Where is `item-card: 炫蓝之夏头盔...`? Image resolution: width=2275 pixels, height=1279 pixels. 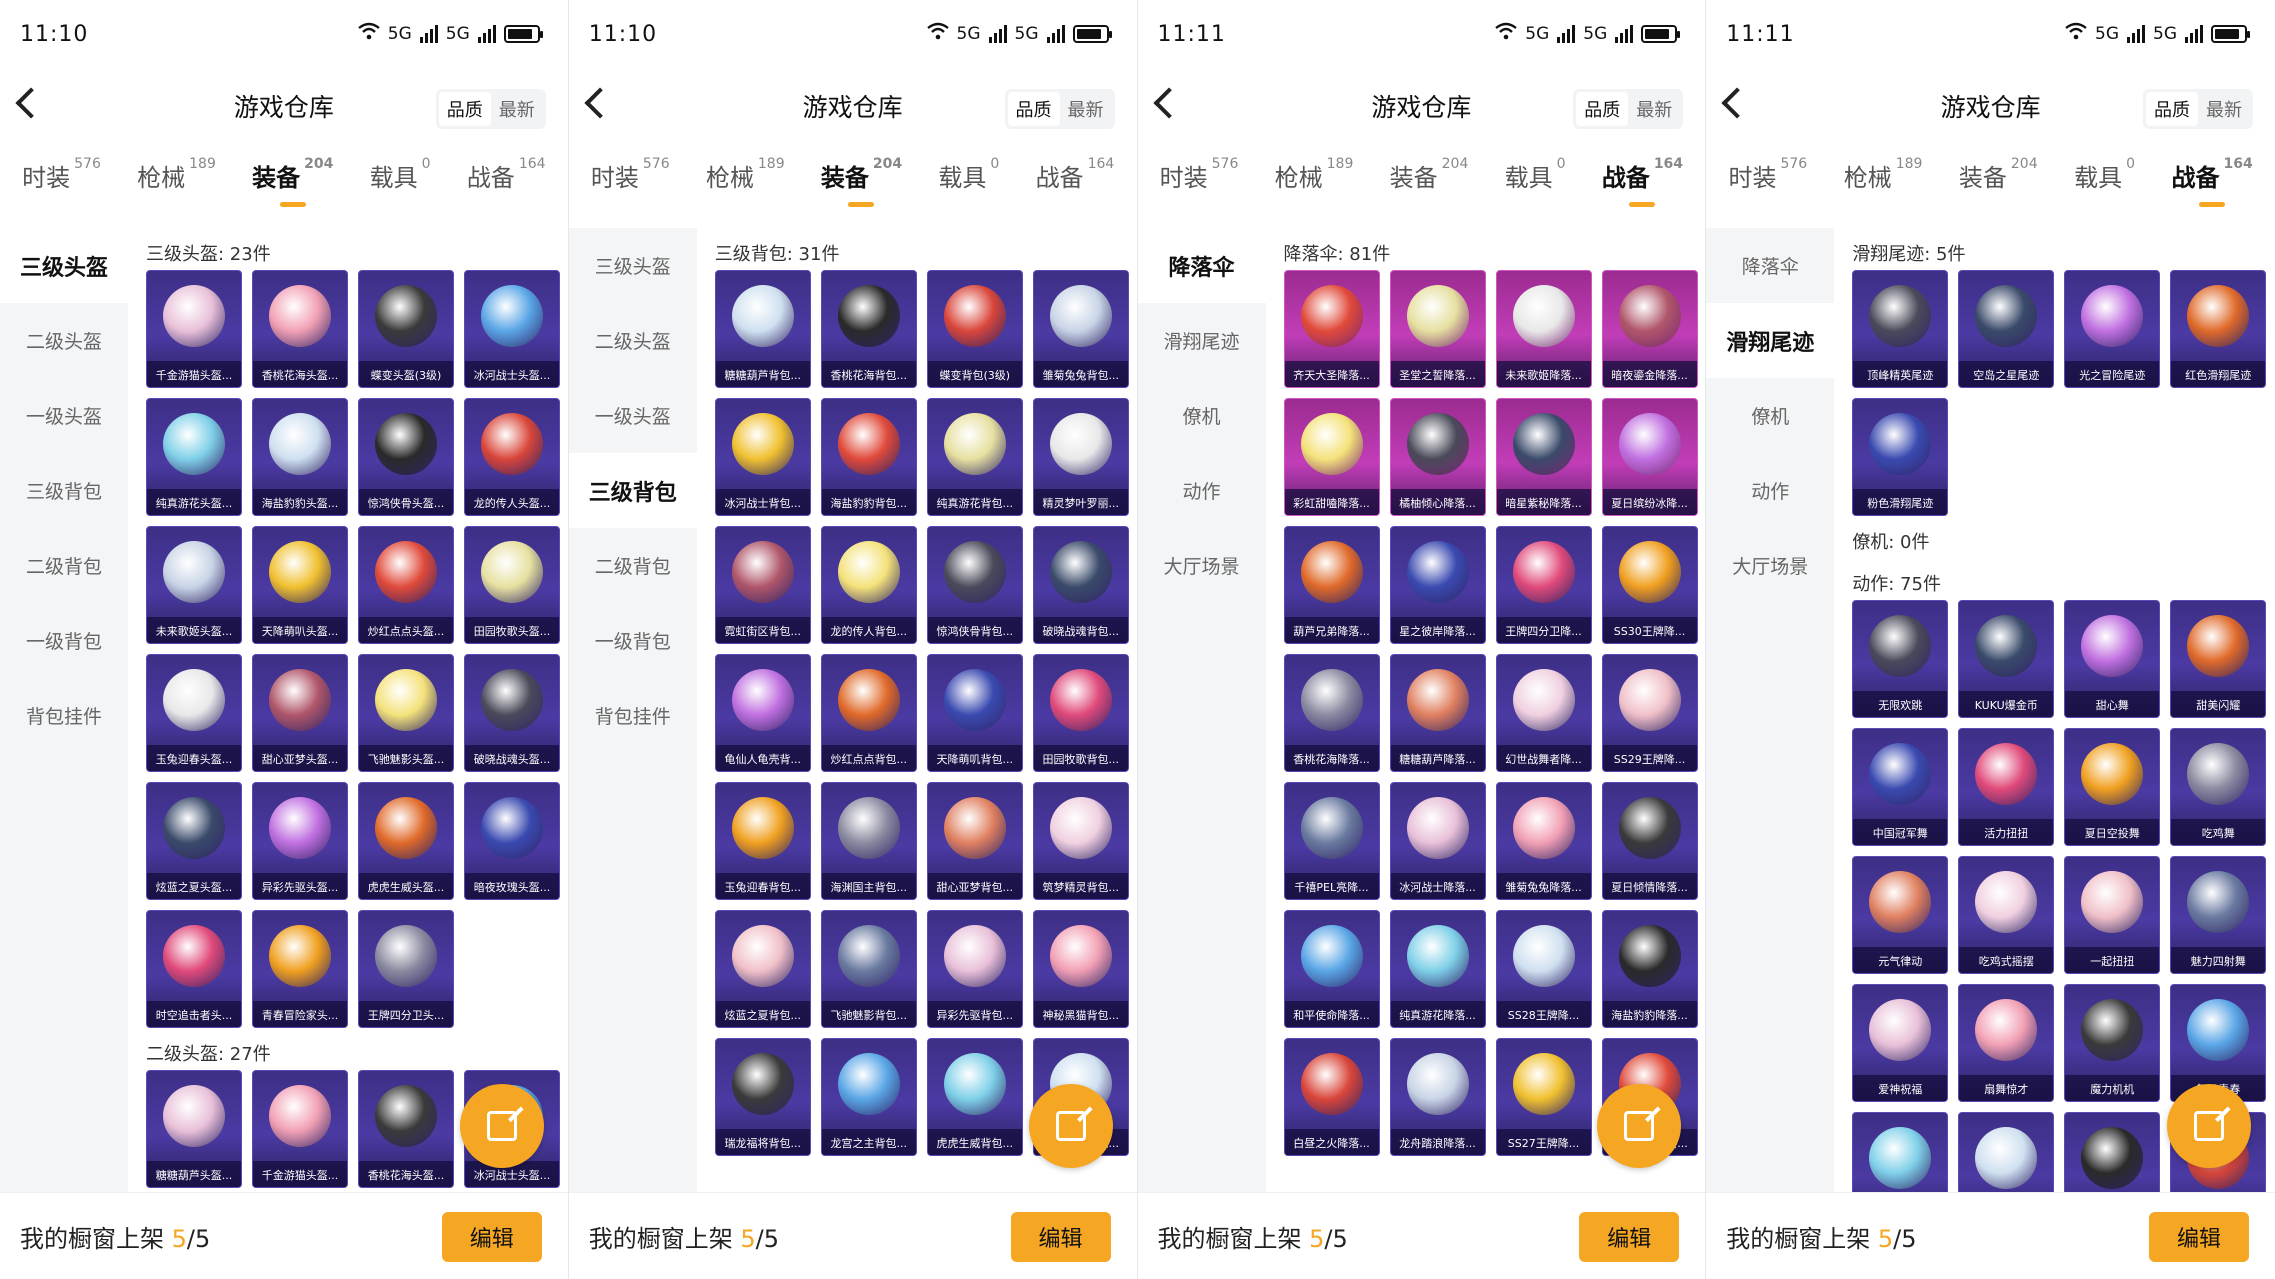
item-card: 炫蓝之夏头盔... is located at coordinates (194, 841).